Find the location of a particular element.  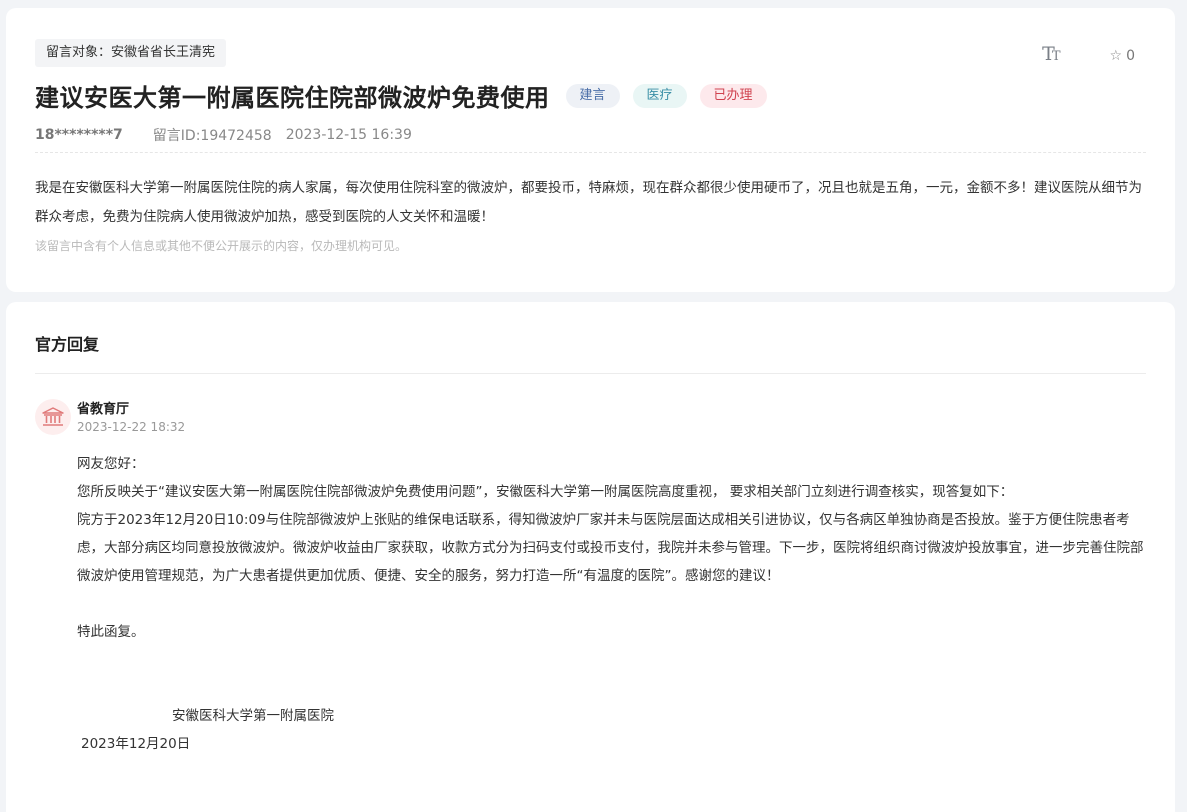

reply-sign-date: 2023年12月20日 is located at coordinates (136, 744).